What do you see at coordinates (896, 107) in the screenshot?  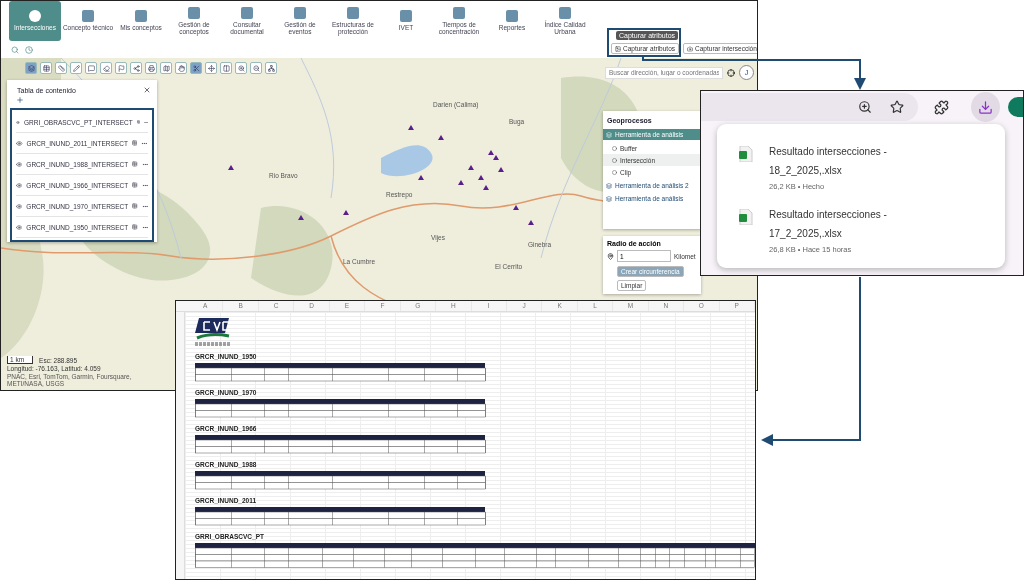 I see `star-icon` at bounding box center [896, 107].